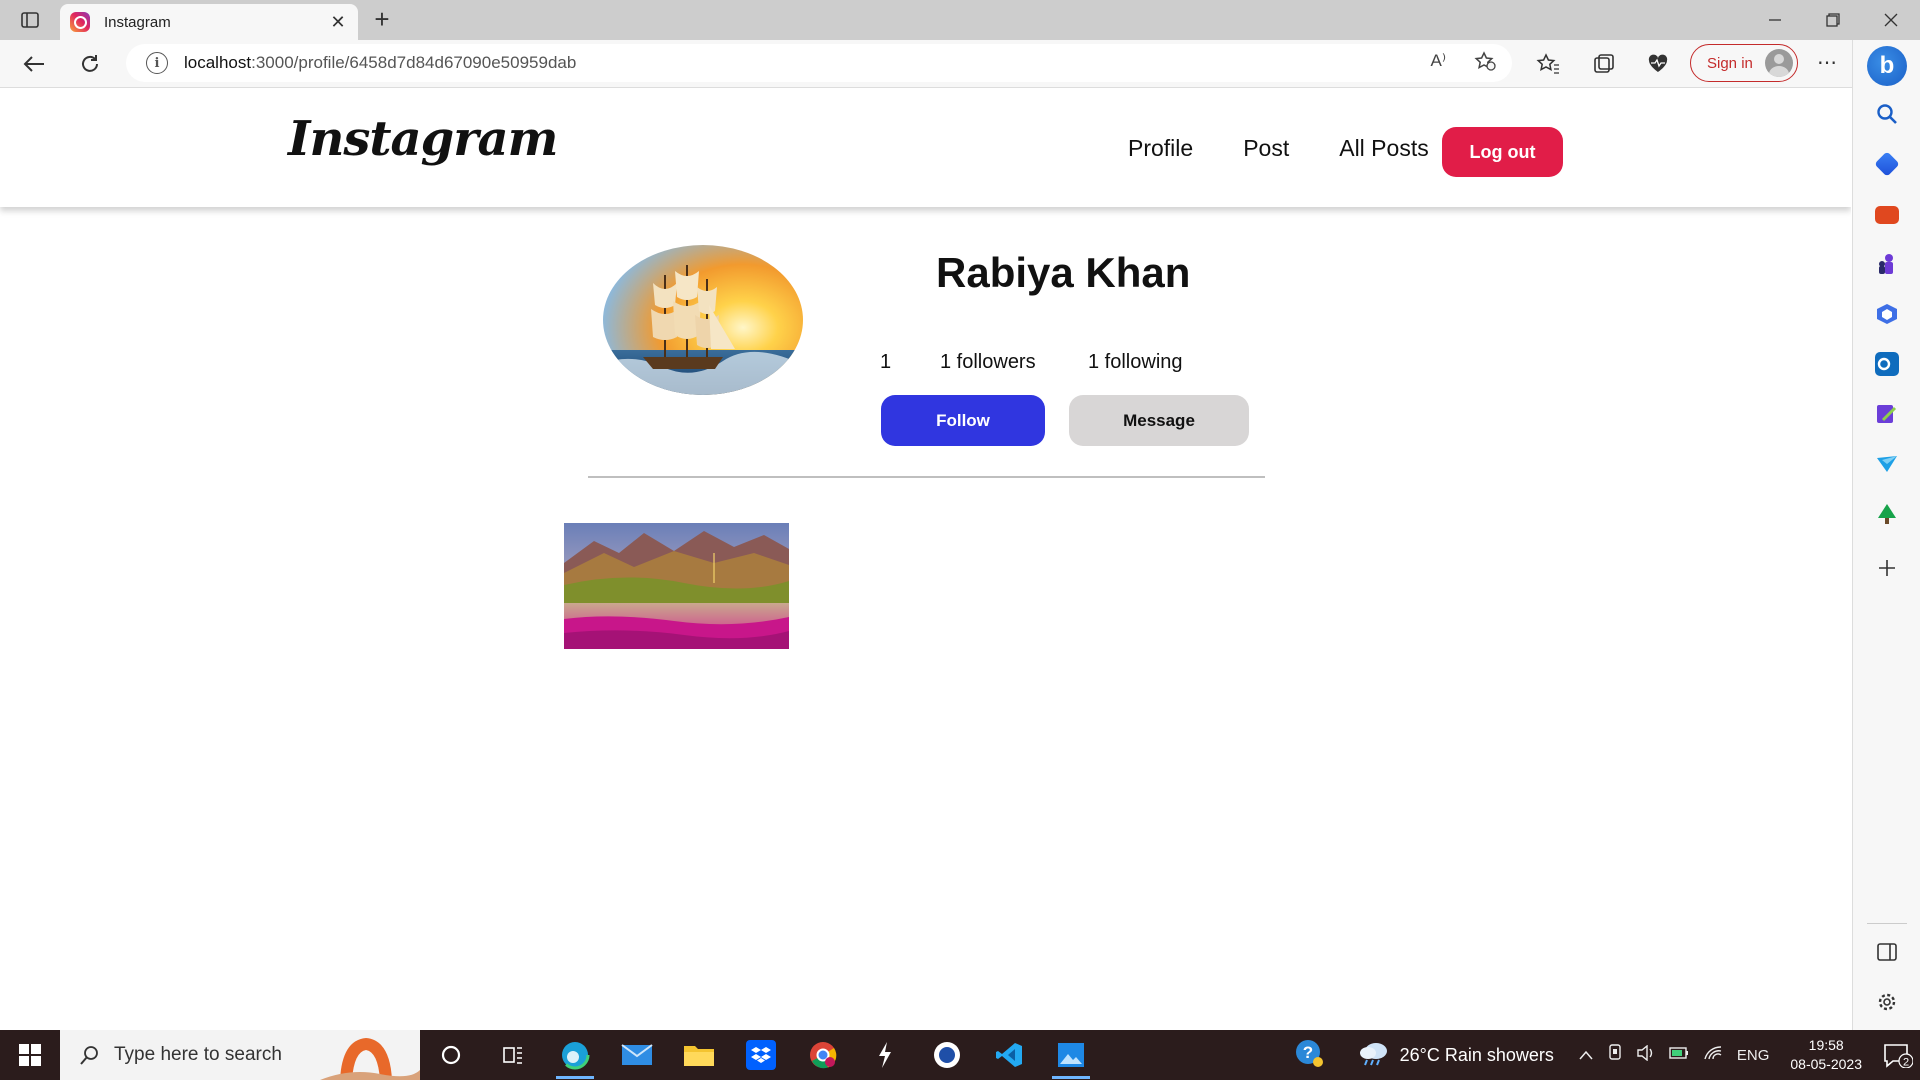 The width and height of the screenshot is (1920, 1080). What do you see at coordinates (963, 420) in the screenshot?
I see `follow-button: Follow` at bounding box center [963, 420].